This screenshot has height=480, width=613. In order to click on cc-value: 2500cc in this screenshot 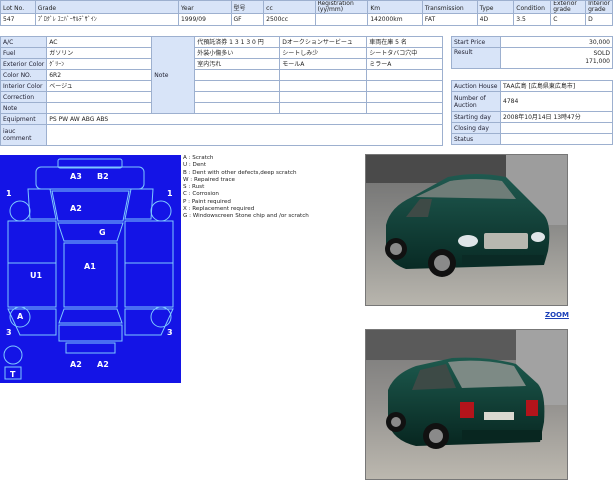, I will do `click(289, 19)`.